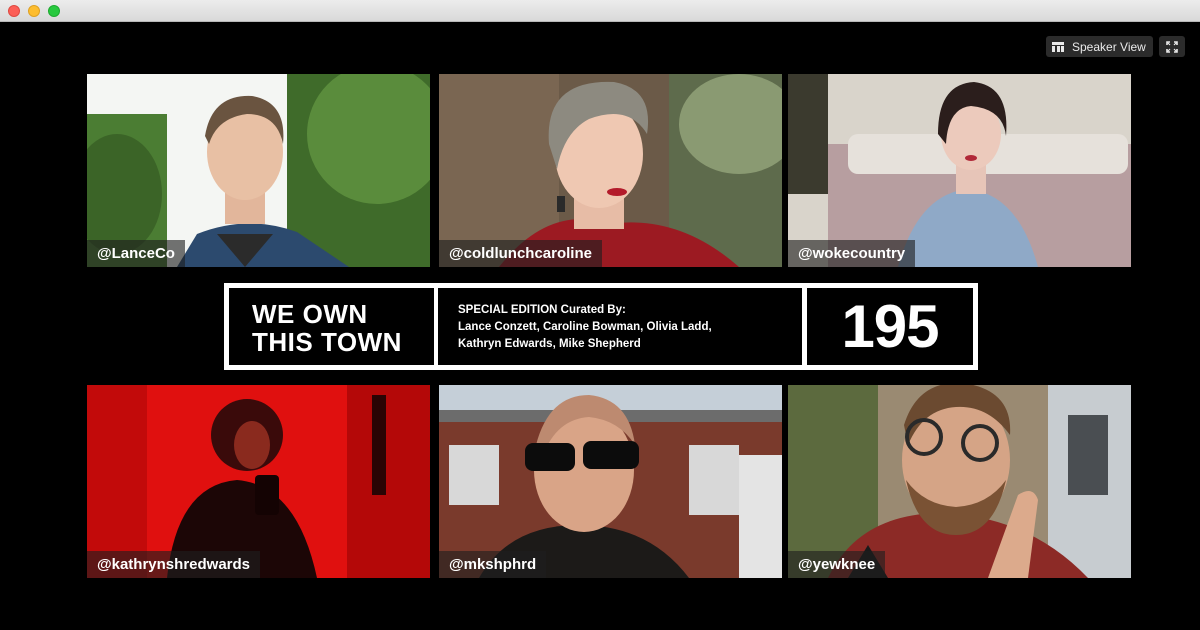 This screenshot has width=1200, height=630. I want to click on episode-number-box: 195, so click(890, 326).